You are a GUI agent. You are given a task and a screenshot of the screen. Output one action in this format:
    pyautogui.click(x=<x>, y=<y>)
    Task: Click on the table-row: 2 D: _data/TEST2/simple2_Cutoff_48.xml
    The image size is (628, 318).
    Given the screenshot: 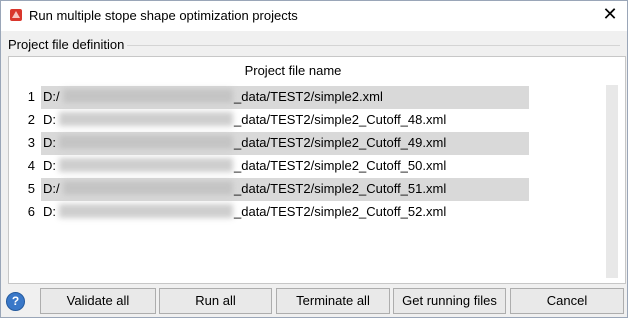 What is the action you would take?
    pyautogui.click(x=269, y=120)
    